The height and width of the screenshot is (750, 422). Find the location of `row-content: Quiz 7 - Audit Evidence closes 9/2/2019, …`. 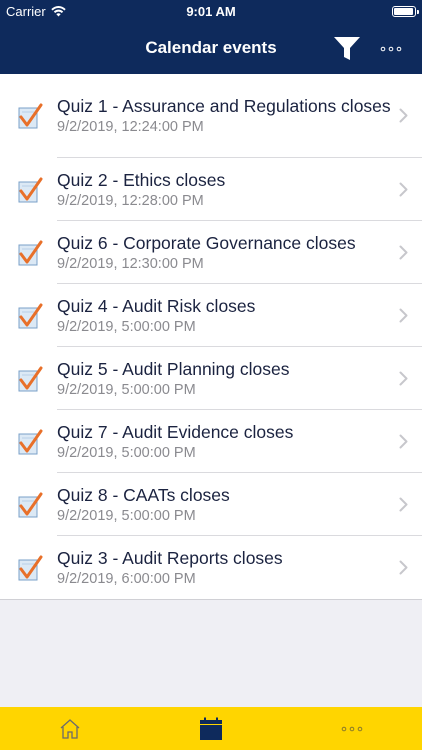

row-content: Quiz 7 - Audit Evidence closes 9/2/2019, … is located at coordinates (239, 441).